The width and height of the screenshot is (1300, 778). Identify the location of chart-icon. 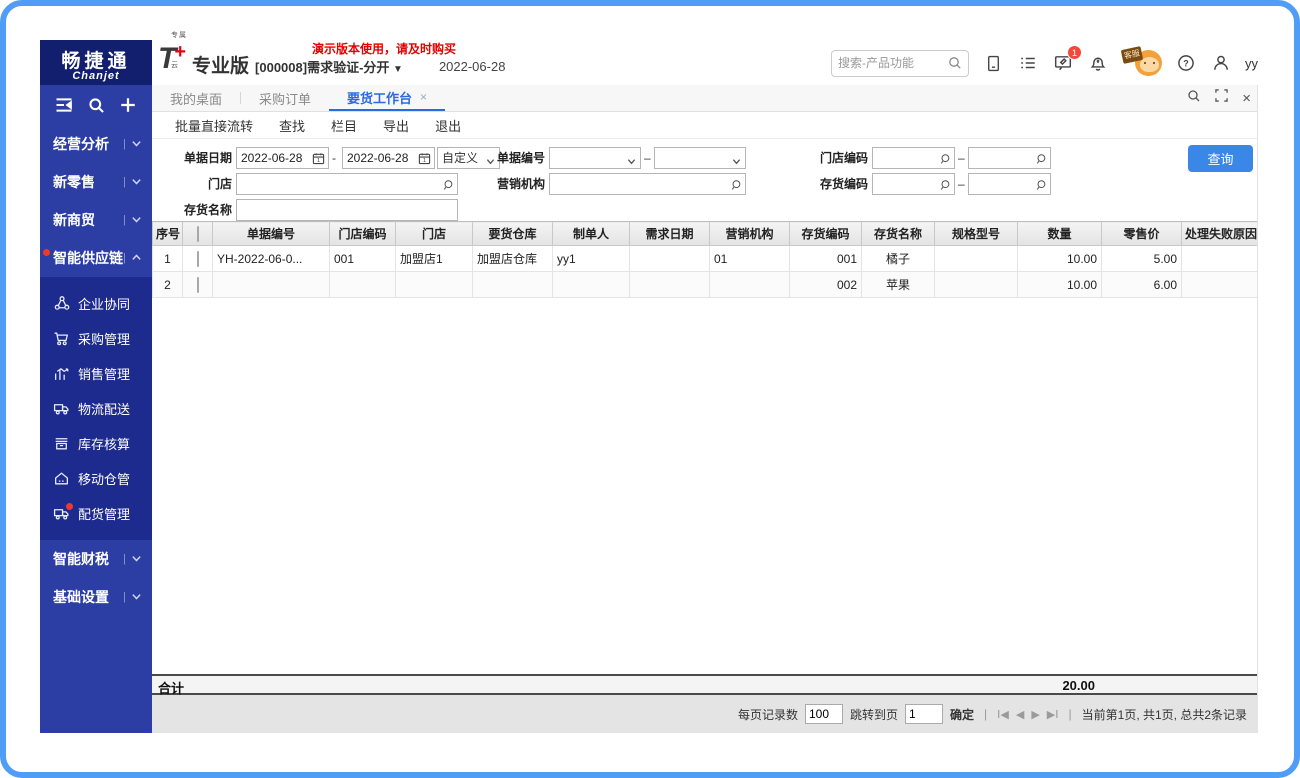
(61, 373).